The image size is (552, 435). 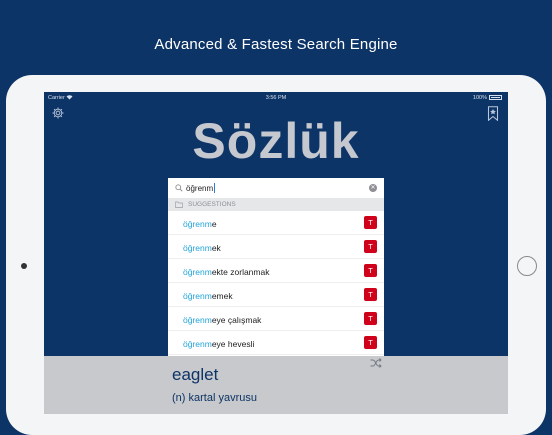 I want to click on suggestion-text: öğrenmemek, so click(x=208, y=296).